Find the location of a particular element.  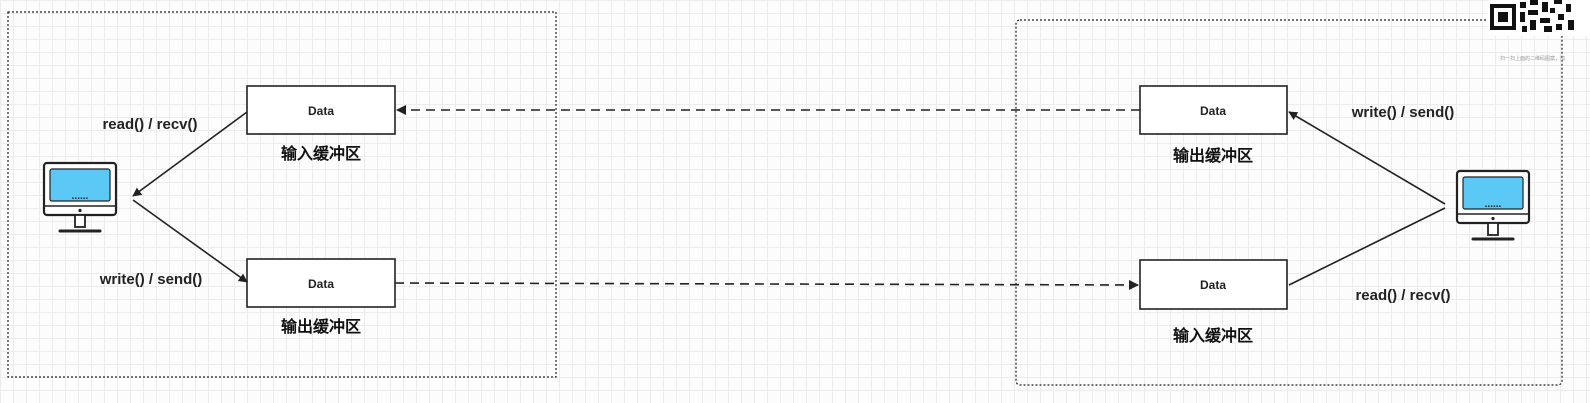

left-read-label: read() / recv() is located at coordinates (149, 124).